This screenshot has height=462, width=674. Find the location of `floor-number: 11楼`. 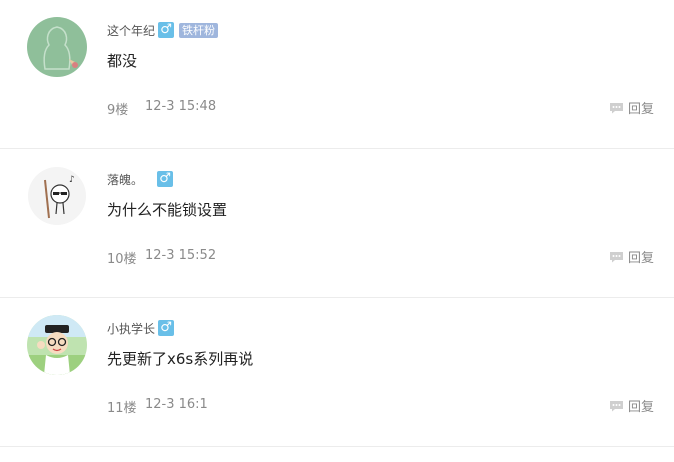

floor-number: 11楼 is located at coordinates (122, 408).